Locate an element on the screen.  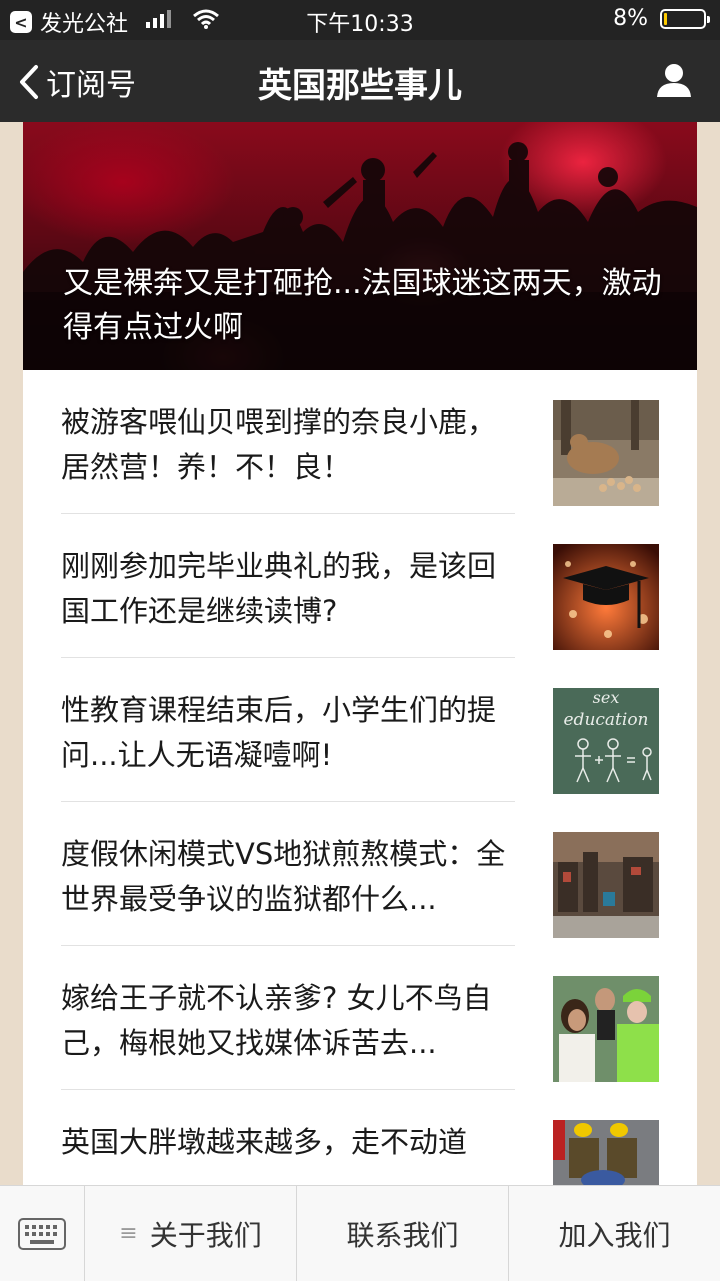
list-item: 被游客喂仙贝喂到撑的奈良小鹿，居然营！养！不！良！ is located at coordinates (360, 442).